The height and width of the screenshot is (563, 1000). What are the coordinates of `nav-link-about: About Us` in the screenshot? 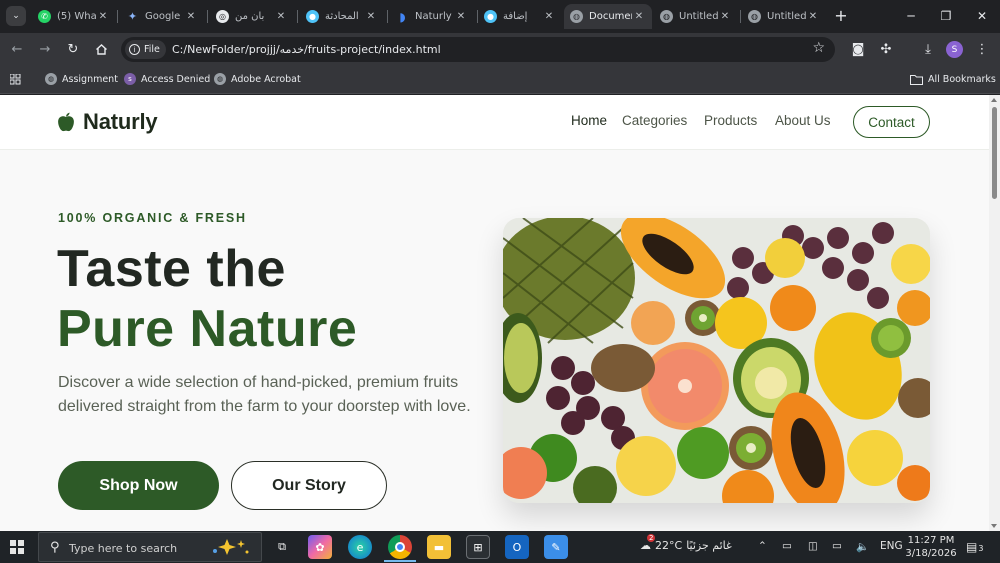 It's located at (803, 120).